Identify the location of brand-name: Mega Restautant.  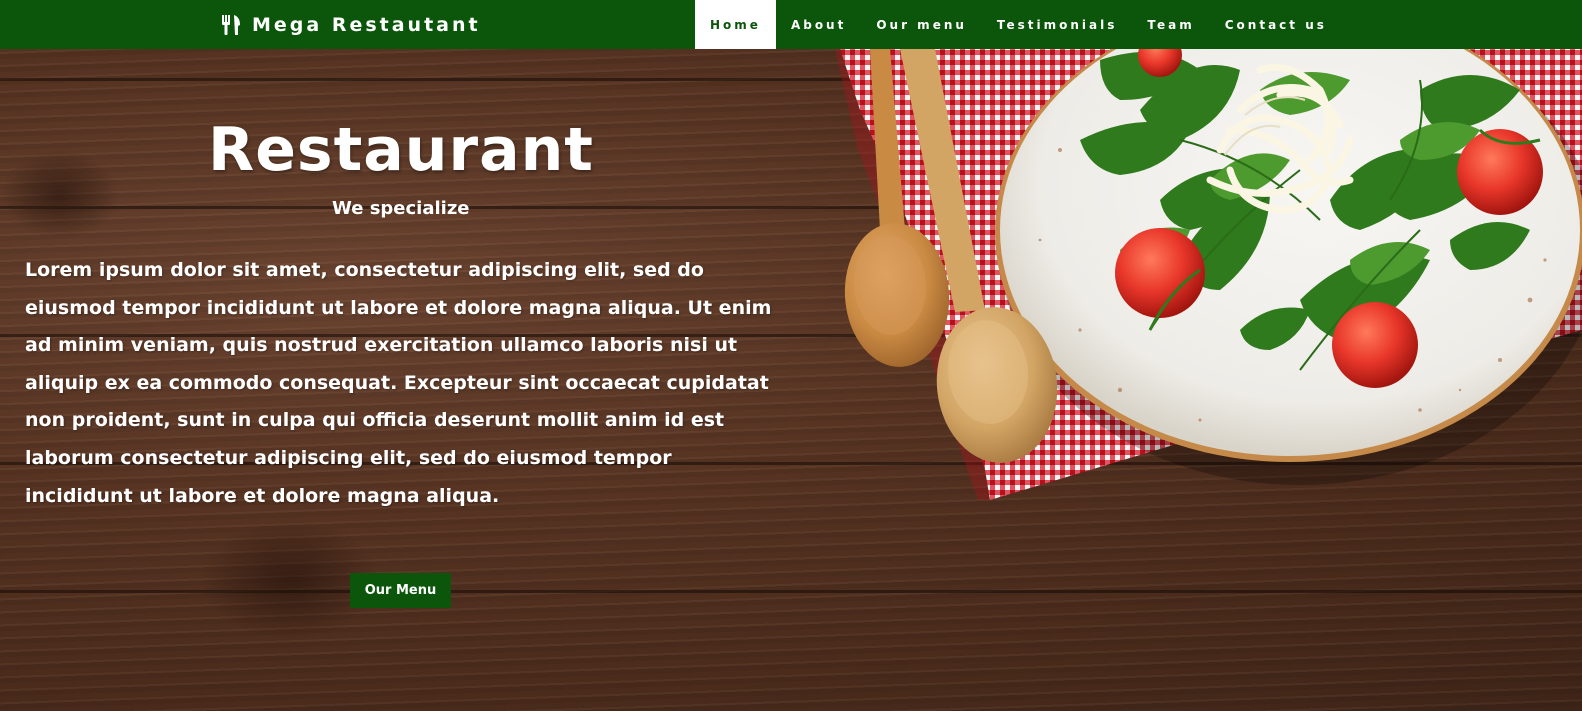
(366, 24).